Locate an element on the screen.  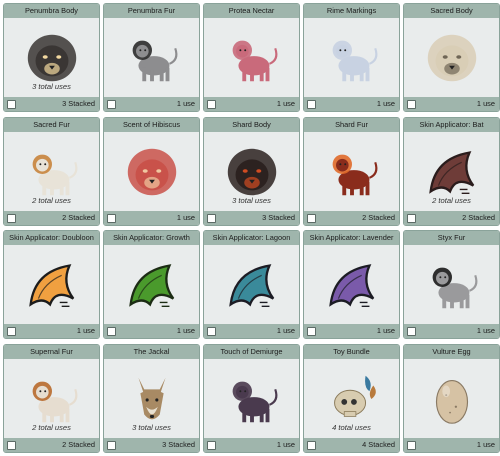
inventory-card: Toy Bundle 4 total uses 4 Stacked is located at coordinates (351, 398).